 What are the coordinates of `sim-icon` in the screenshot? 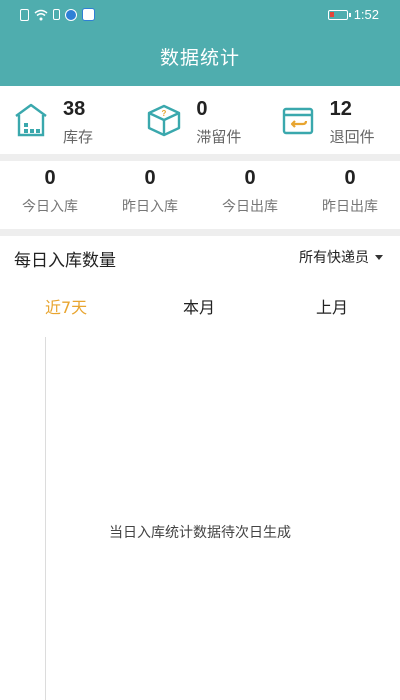 It's located at (24, 14).